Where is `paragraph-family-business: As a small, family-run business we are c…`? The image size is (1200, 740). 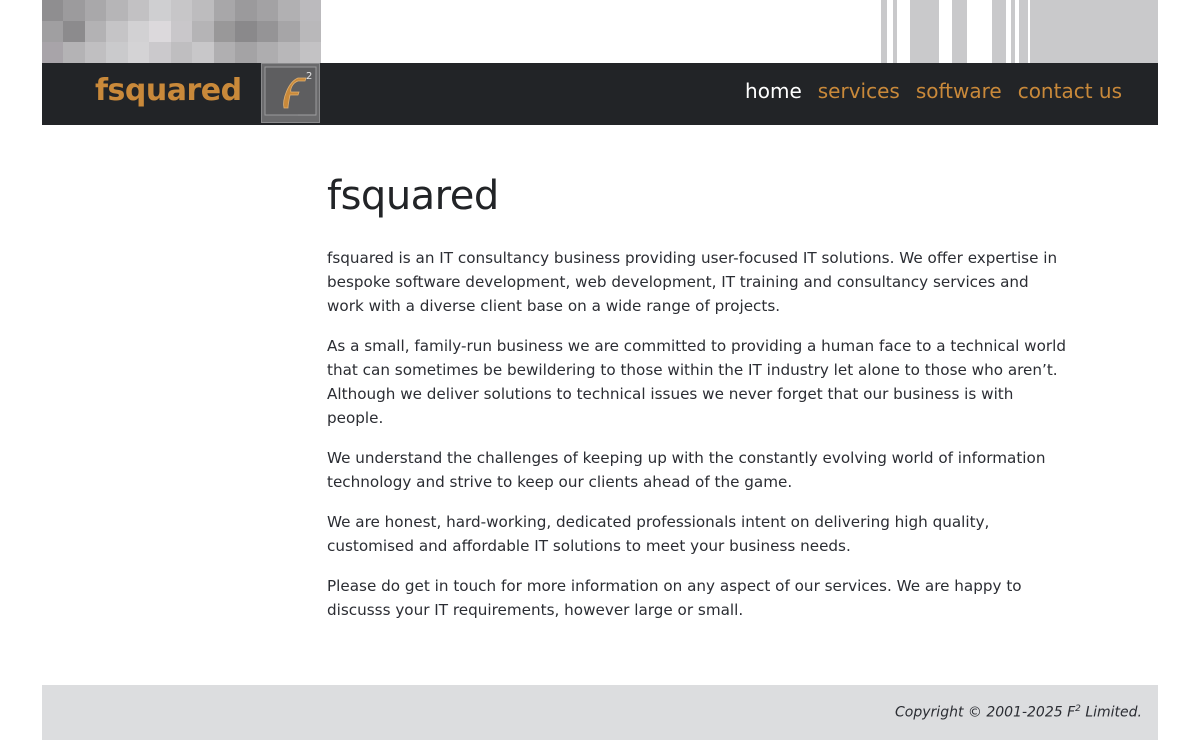 paragraph-family-business: As a small, family-run business we are c… is located at coordinates (697, 382).